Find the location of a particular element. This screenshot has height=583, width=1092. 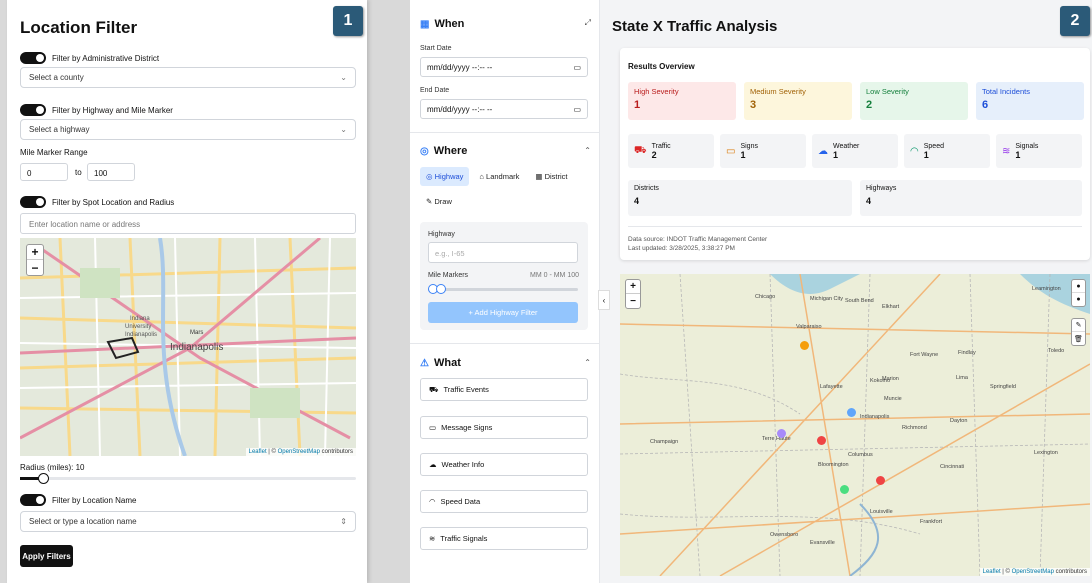

radius-slider-thumb is located at coordinates (43, 478).